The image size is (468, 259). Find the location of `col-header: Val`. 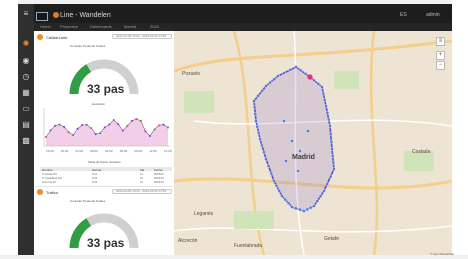

col-header: Val is located at coordinates (142, 170).